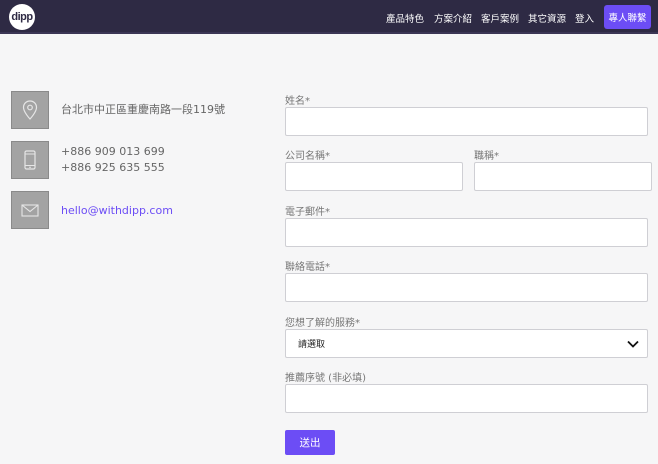  I want to click on referral-code-field, so click(466, 398).